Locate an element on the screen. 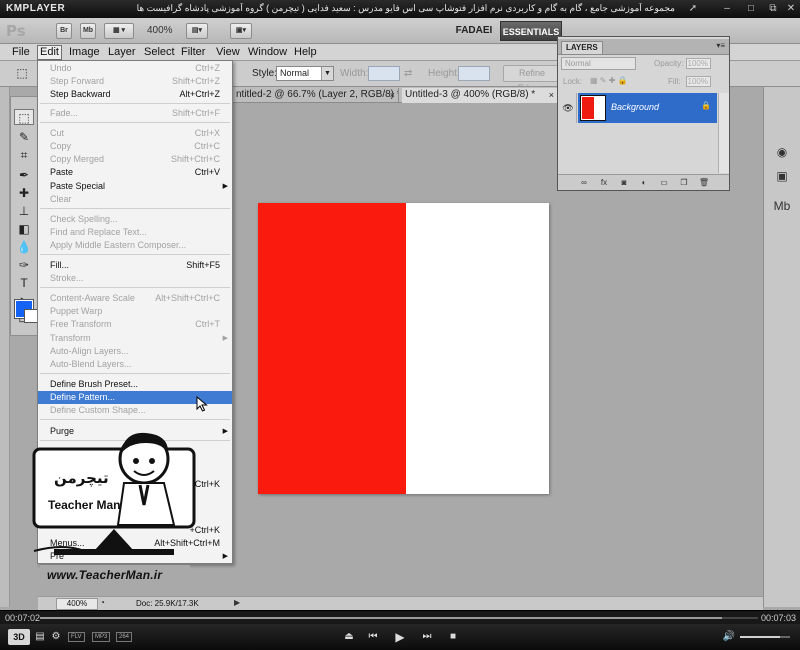 The height and width of the screenshot is (650, 800). fill-field: 100% is located at coordinates (698, 81).